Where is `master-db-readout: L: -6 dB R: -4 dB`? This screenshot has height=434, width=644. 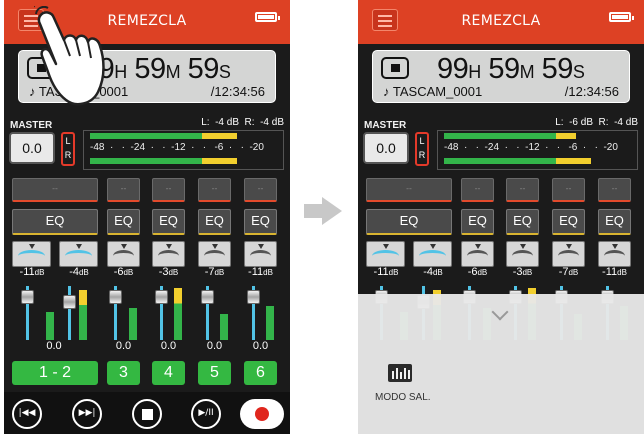 master-db-readout: L: -6 dB R: -4 dB is located at coordinates (596, 122).